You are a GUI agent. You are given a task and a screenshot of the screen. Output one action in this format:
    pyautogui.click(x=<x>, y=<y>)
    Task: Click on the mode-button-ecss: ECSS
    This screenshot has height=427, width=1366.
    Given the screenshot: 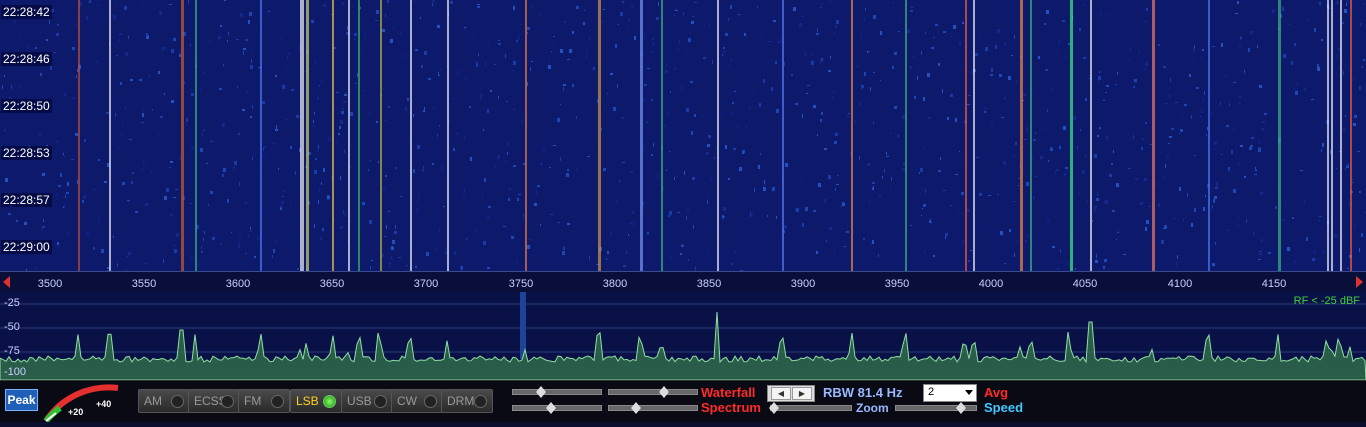 What is the action you would take?
    pyautogui.click(x=214, y=401)
    